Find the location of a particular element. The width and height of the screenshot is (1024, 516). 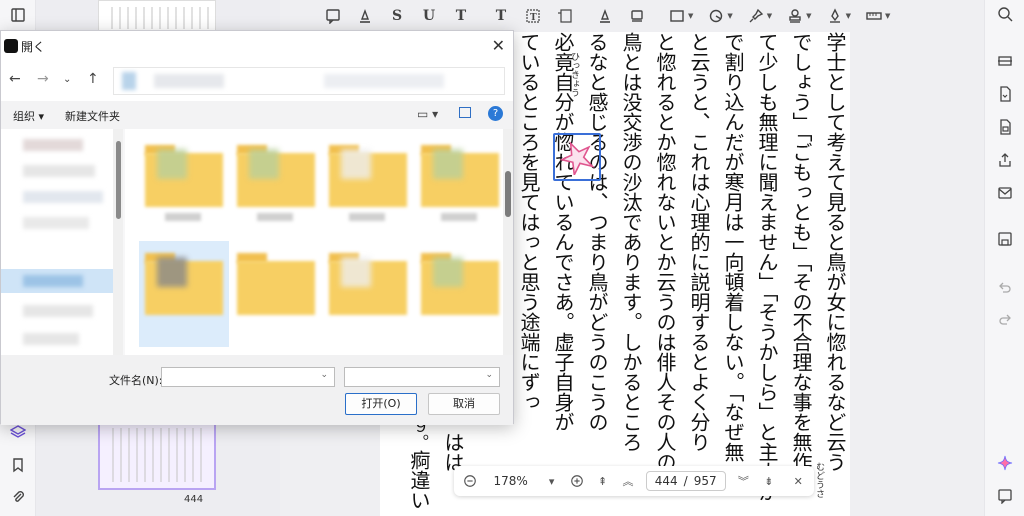

measure-dropdown: ▼ is located at coordinates (877, 16).